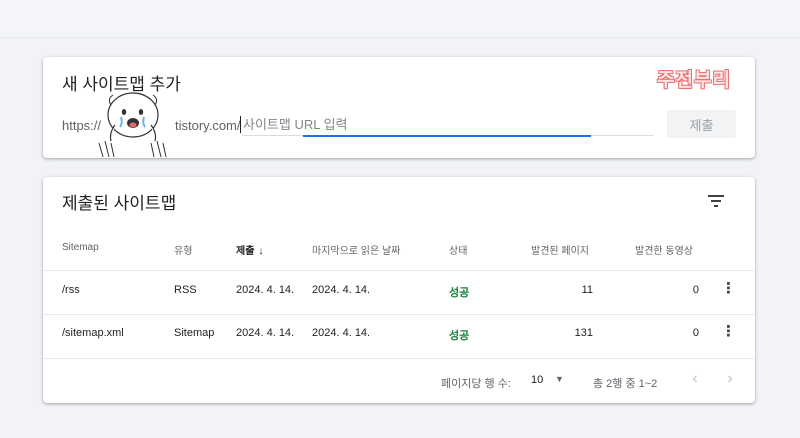 The width and height of the screenshot is (800, 438). Describe the element at coordinates (537, 380) in the screenshot. I see `rows-per-page-select: 10` at that location.